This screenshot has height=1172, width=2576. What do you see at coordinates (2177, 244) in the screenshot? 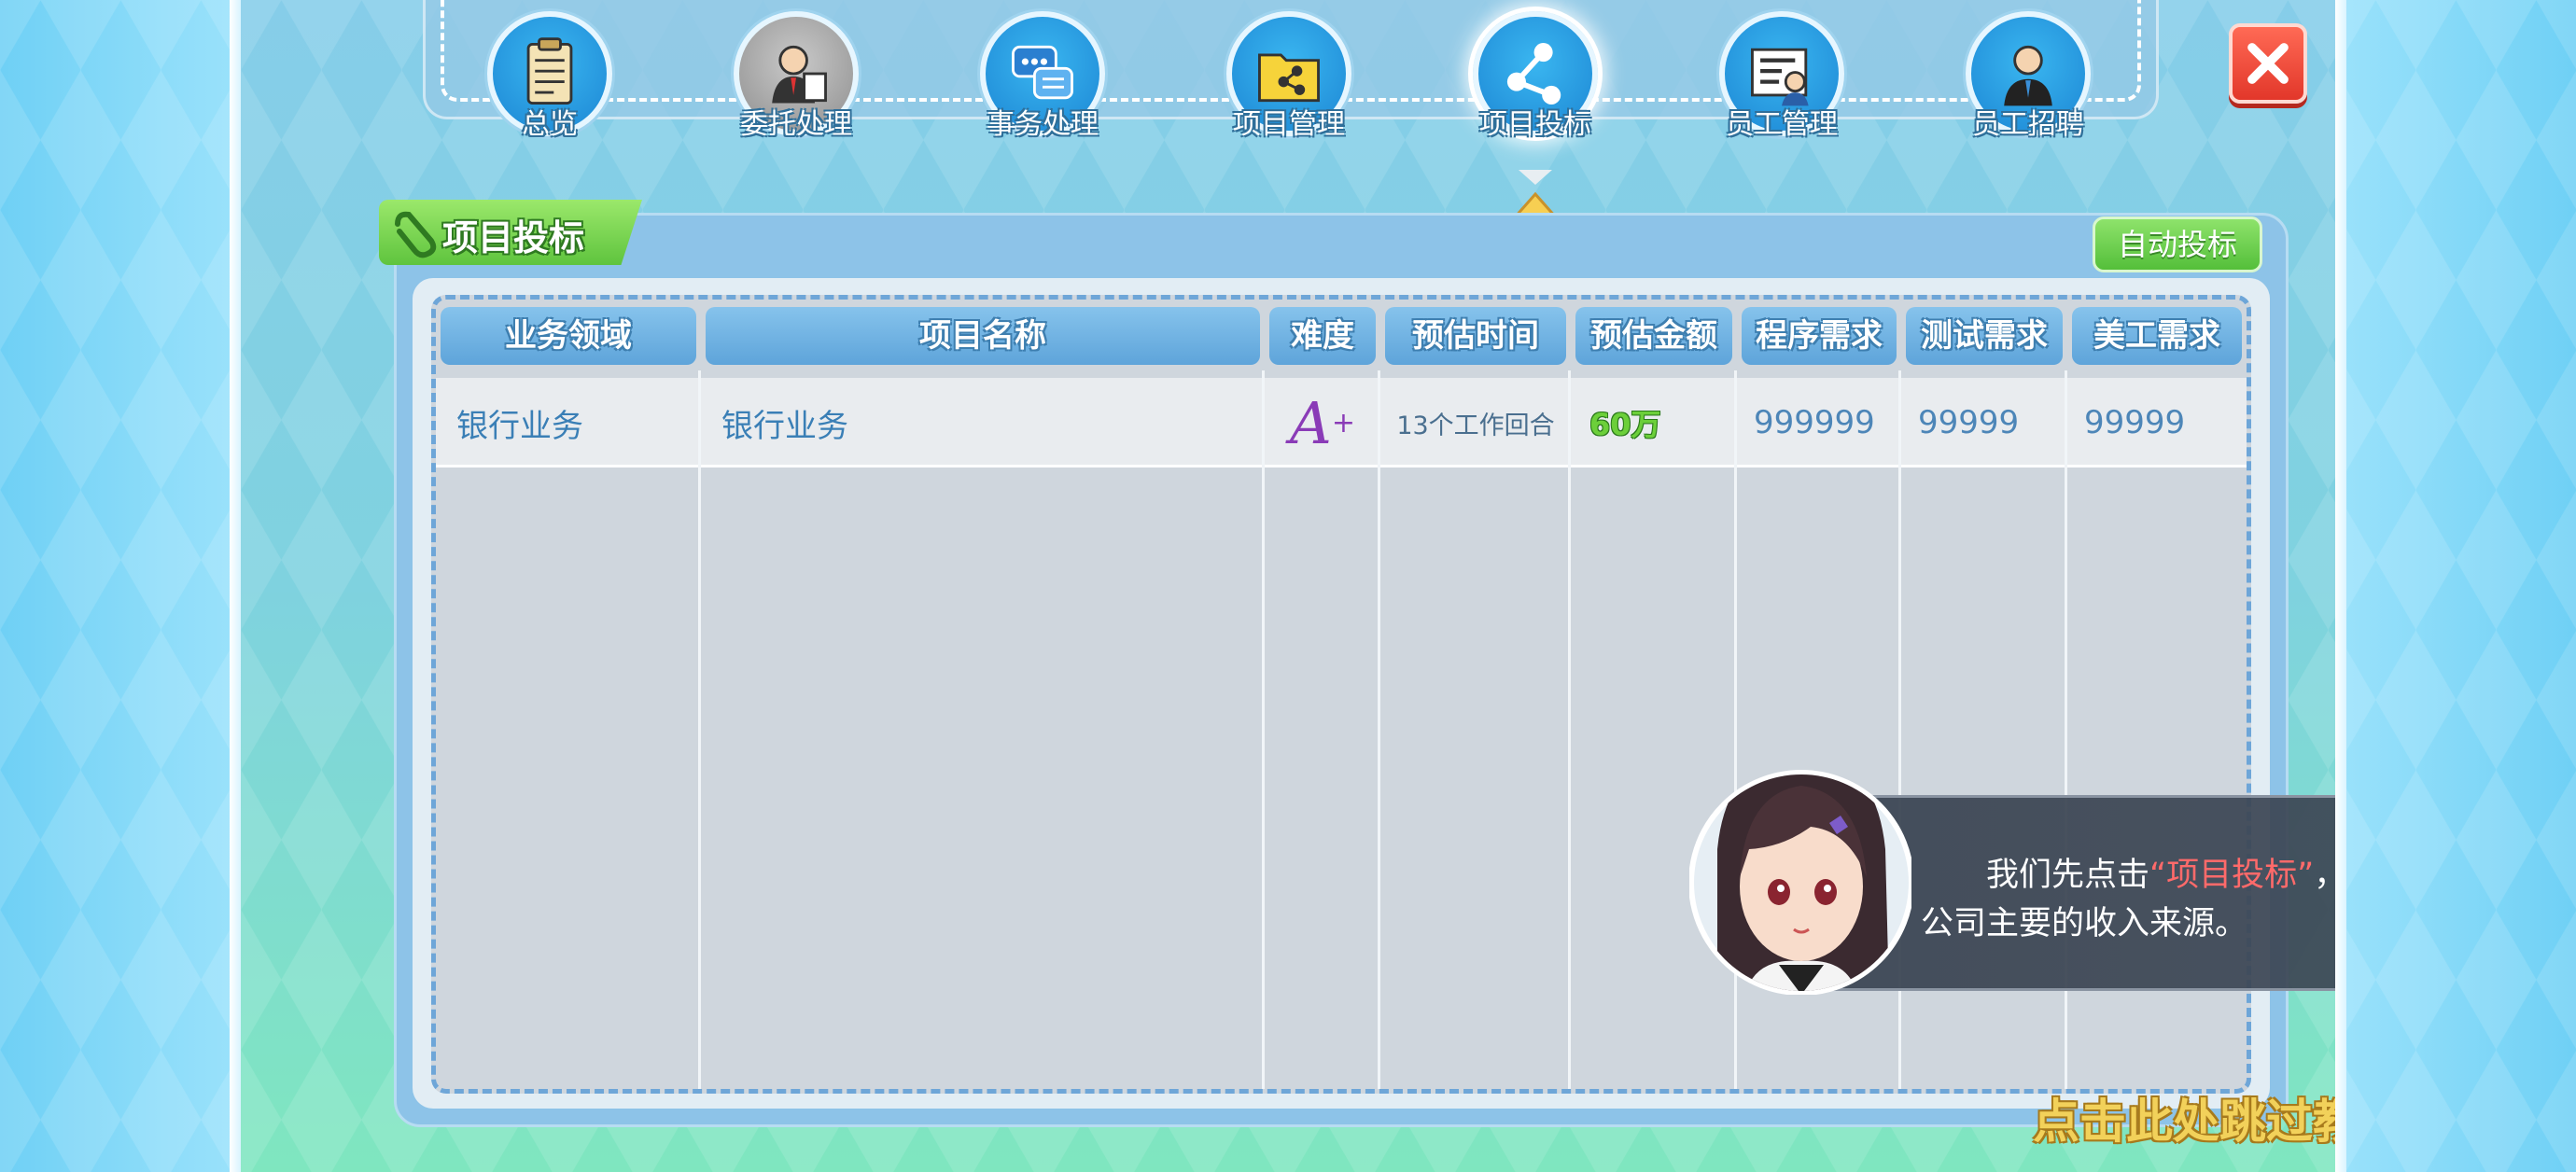
I see `auto-bid-button: 自动投标` at bounding box center [2177, 244].